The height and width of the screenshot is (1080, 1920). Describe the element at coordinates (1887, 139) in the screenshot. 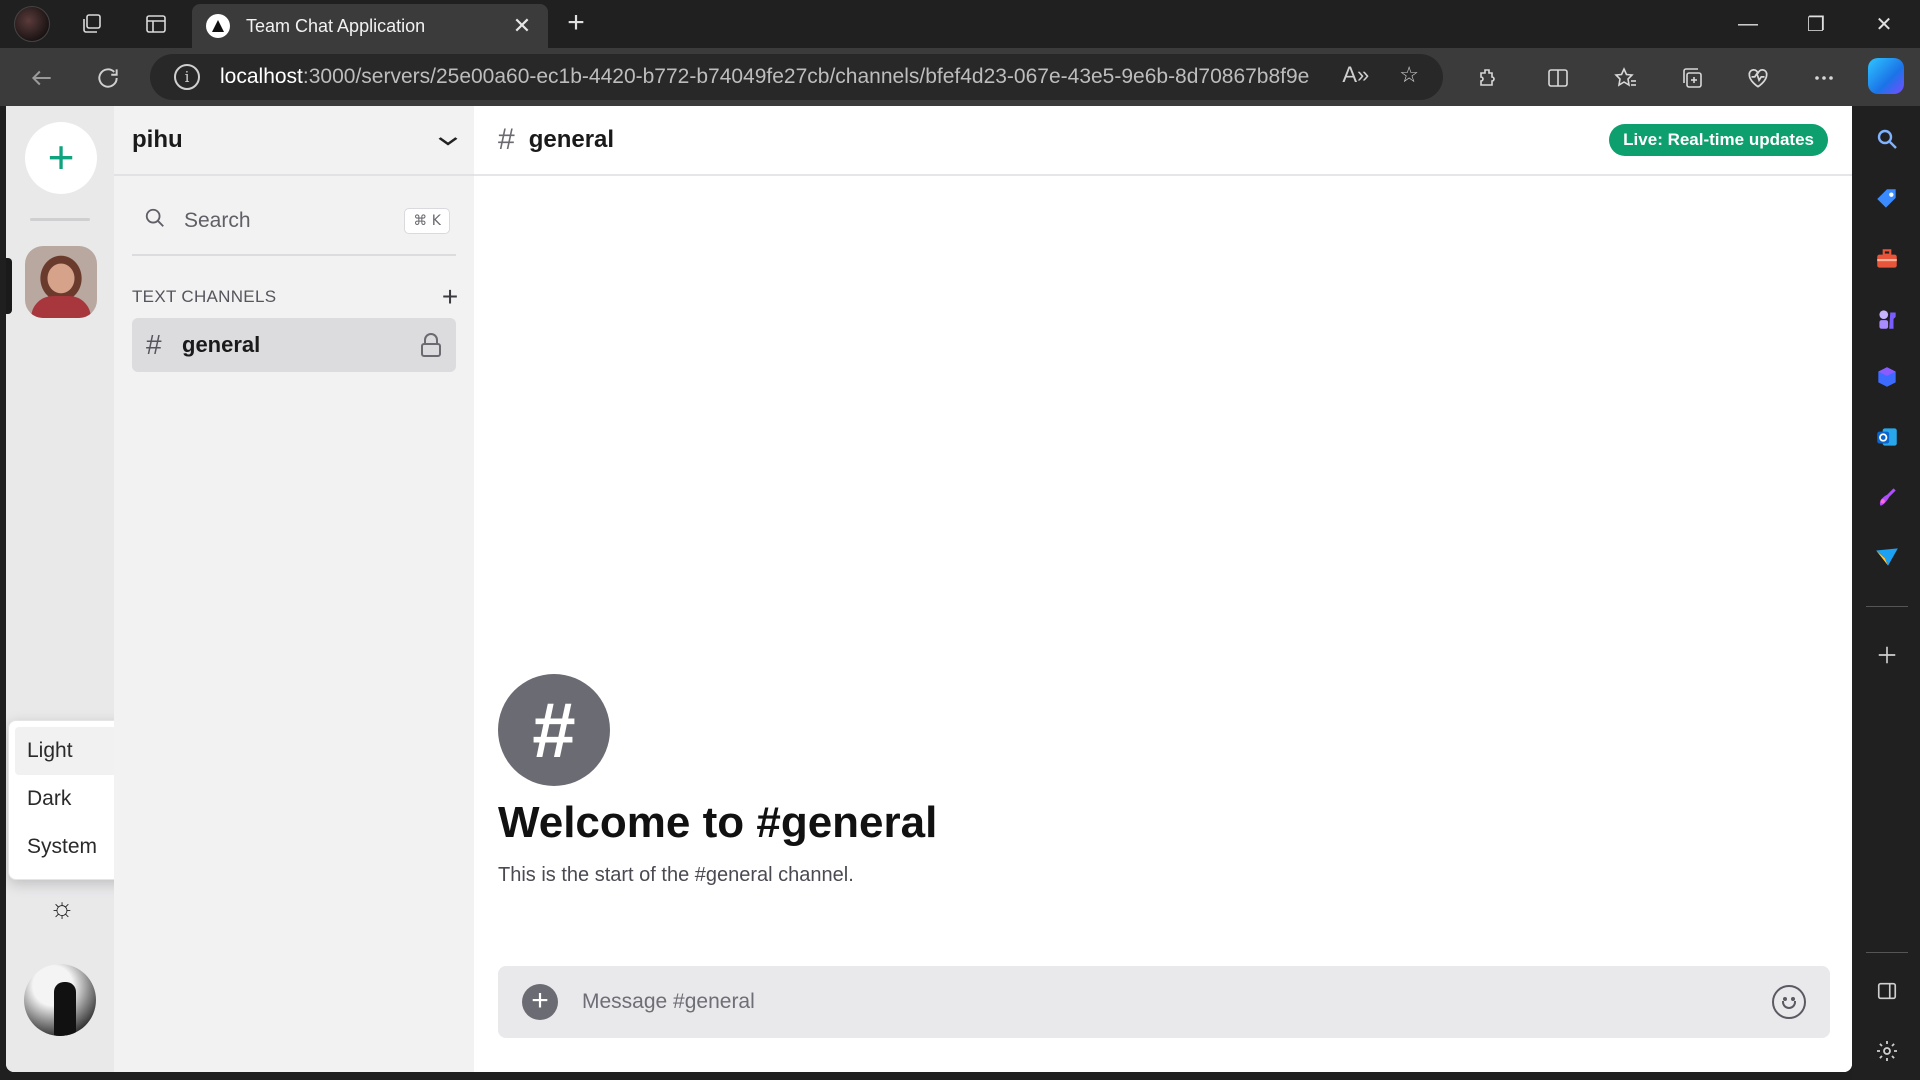

I see `search-sidebar-icon` at that location.